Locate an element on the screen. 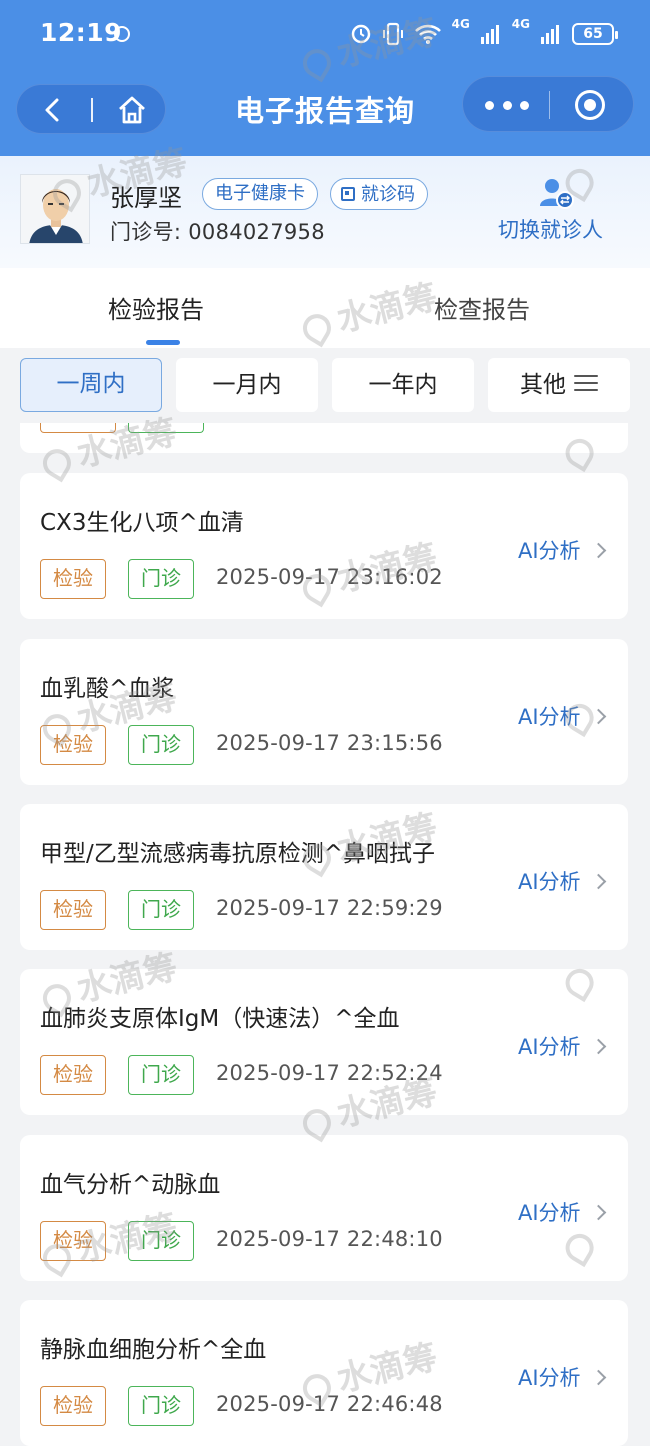 The height and width of the screenshot is (1446, 650). report-time: 2025-09-17 22:46:48 is located at coordinates (329, 1404).